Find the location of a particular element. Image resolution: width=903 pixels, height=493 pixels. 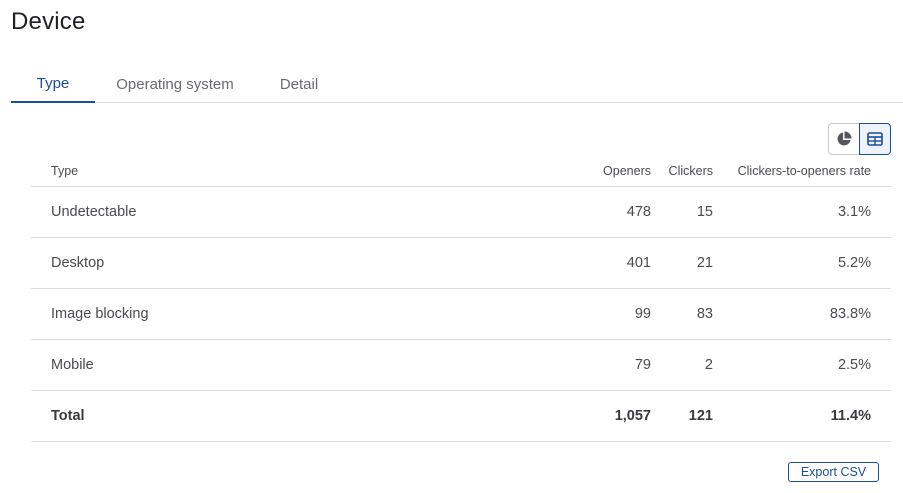

table-row: Desktop 401 21 5.2% is located at coordinates (461, 263).